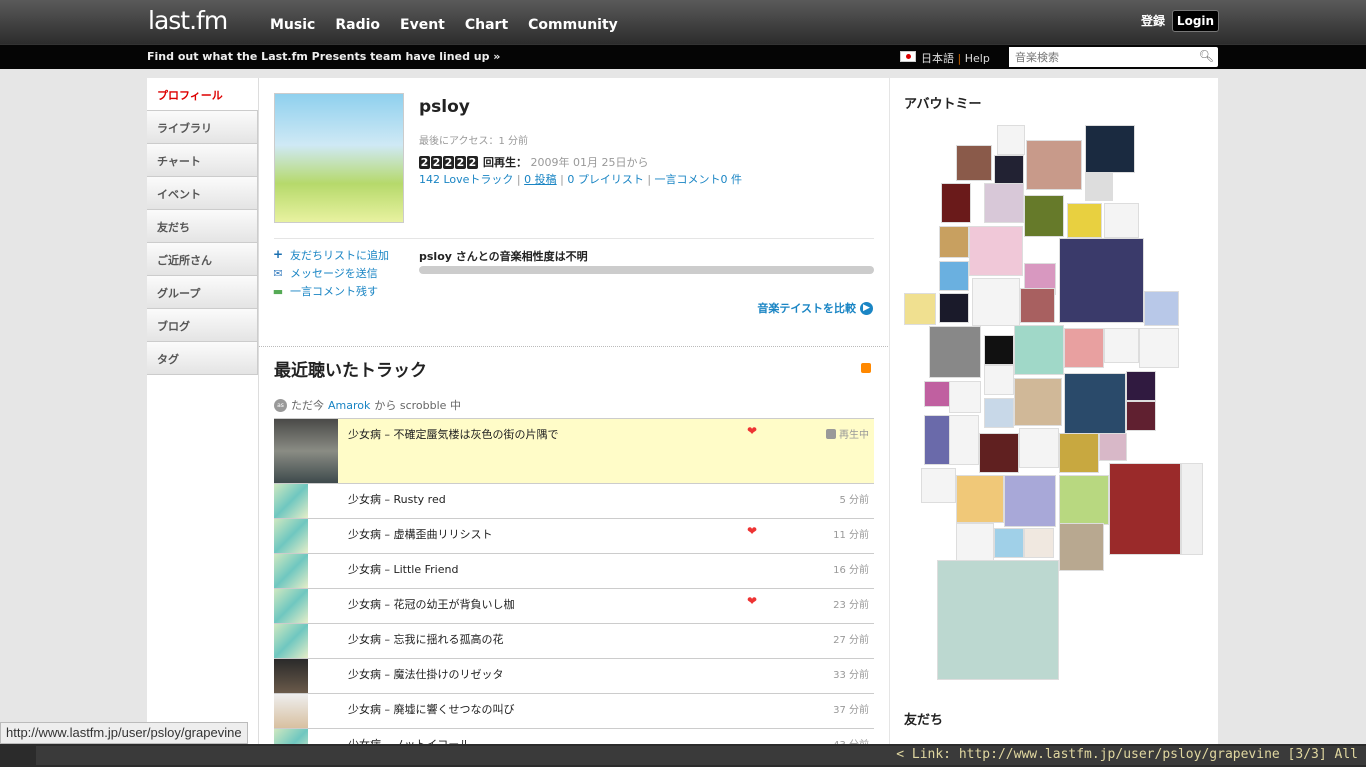 This screenshot has height=767, width=1366. What do you see at coordinates (1153, 20) in the screenshot?
I see `register-link: 登録` at bounding box center [1153, 20].